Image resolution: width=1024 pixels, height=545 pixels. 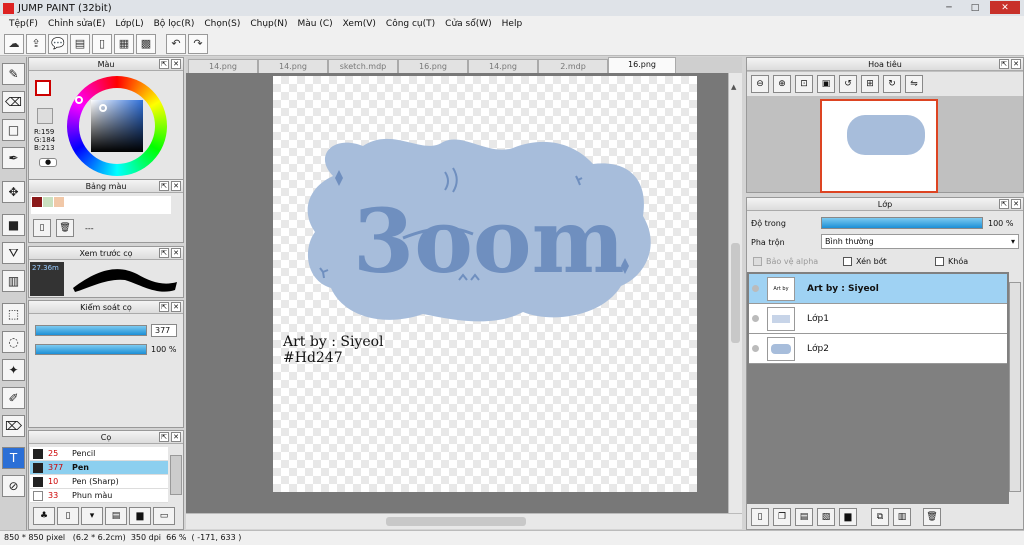 What do you see at coordinates (848, 84) in the screenshot?
I see `rotate-left-icon: ↺` at bounding box center [848, 84].